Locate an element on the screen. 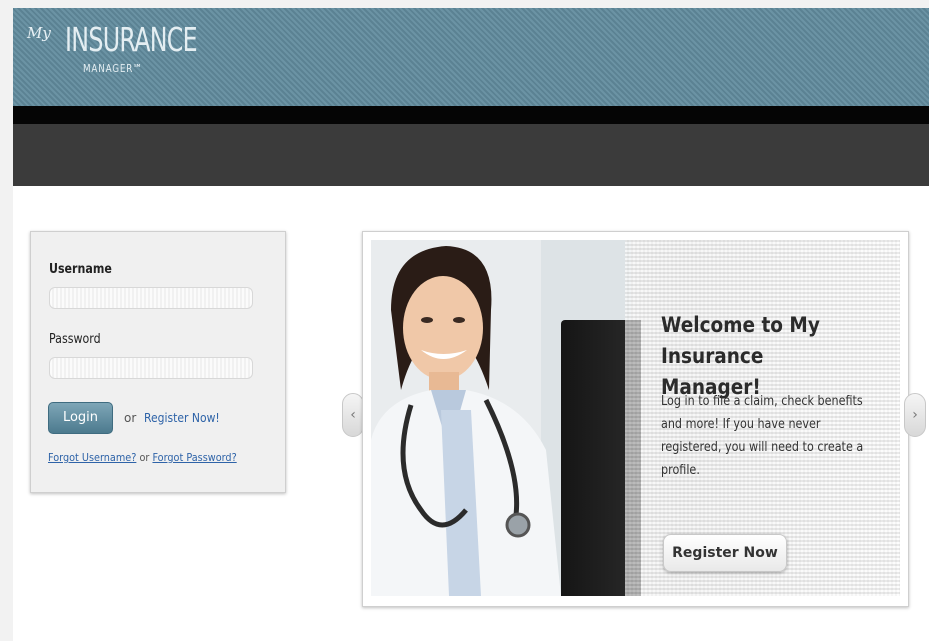  slider-prev-button: ‹ is located at coordinates (353, 415).